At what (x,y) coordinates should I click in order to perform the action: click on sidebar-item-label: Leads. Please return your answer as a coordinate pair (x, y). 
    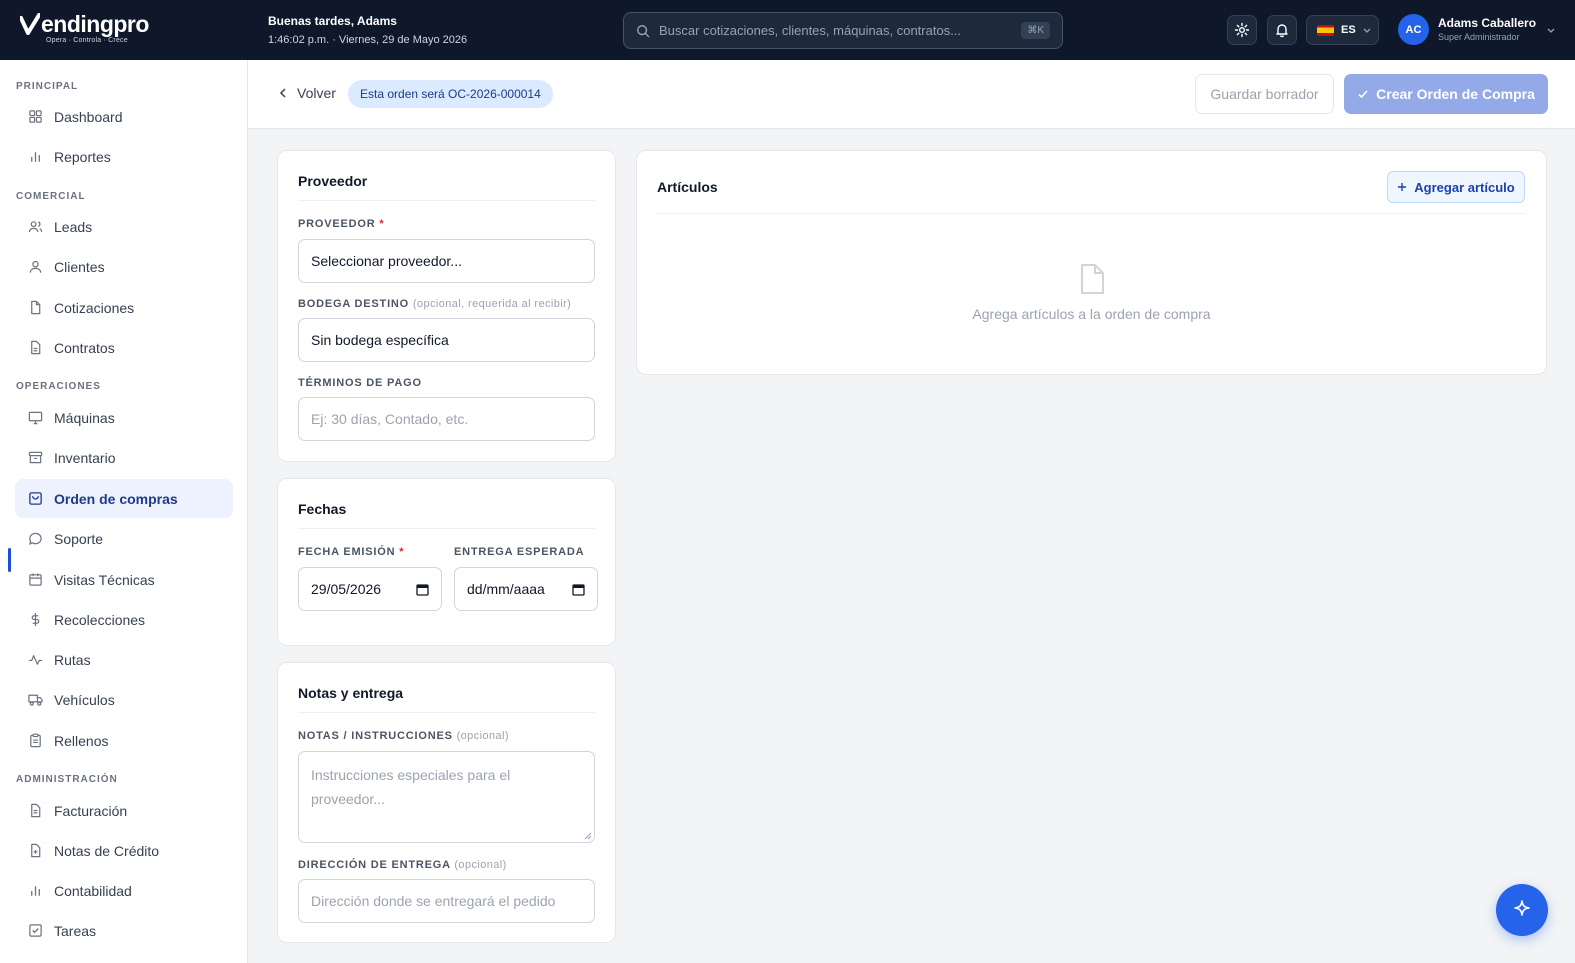
    Looking at the image, I should click on (73, 226).